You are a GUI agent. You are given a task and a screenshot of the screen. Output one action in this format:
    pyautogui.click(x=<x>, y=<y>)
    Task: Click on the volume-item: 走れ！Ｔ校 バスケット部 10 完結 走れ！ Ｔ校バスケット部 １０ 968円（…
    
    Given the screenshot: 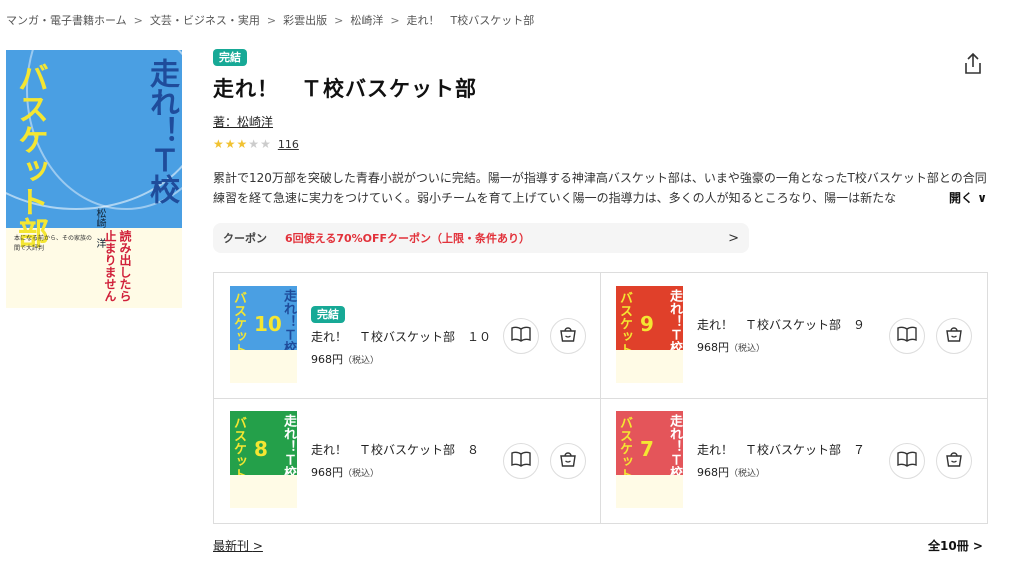 What is the action you would take?
    pyautogui.click(x=407, y=335)
    